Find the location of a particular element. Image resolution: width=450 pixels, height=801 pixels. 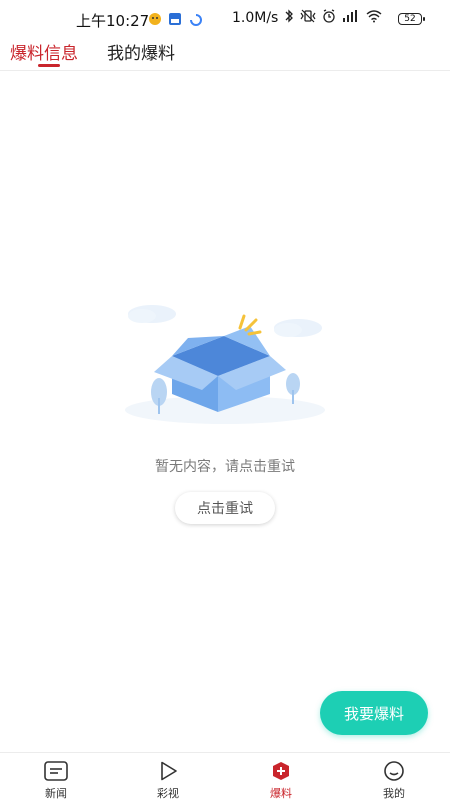

nav-label-news: 新闻 is located at coordinates (56, 793).